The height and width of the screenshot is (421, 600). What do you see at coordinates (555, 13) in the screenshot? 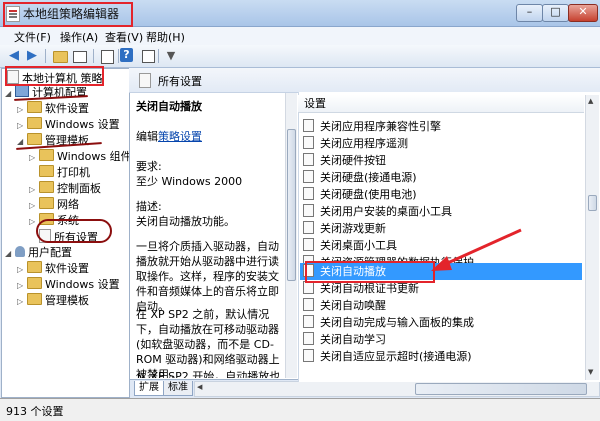
I see `maximize-button: □` at bounding box center [555, 13].